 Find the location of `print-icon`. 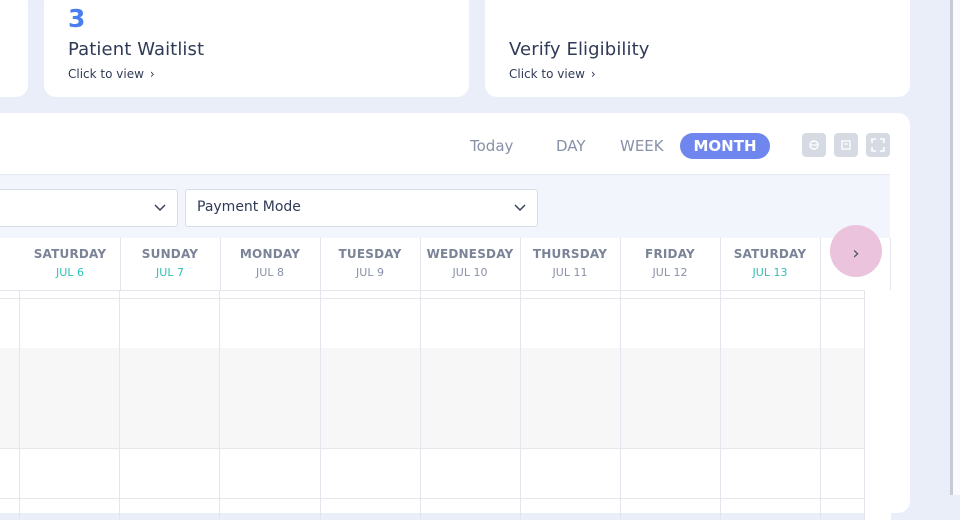

print-icon is located at coordinates (814, 145).